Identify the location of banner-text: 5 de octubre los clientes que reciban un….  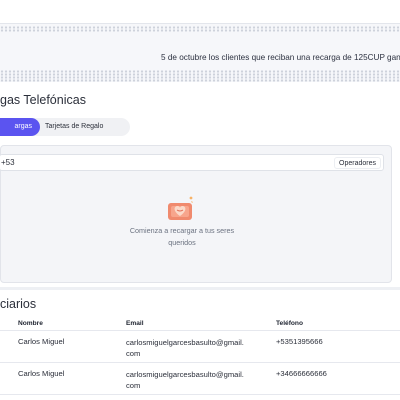
(280, 57).